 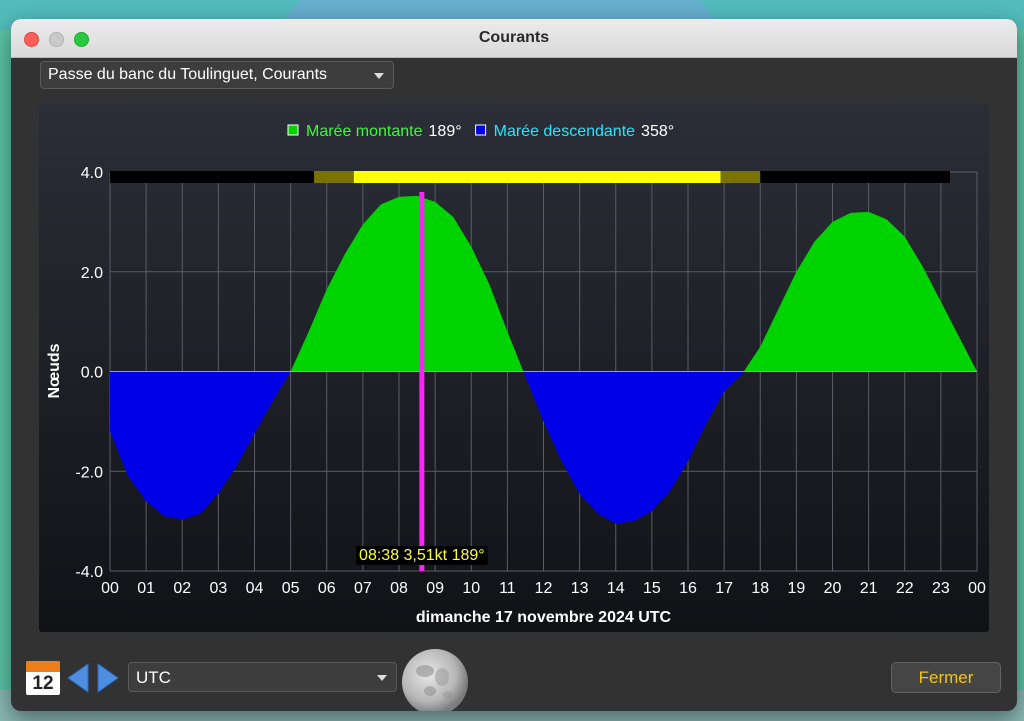 I want to click on x-tick-label: 07, so click(x=363, y=588).